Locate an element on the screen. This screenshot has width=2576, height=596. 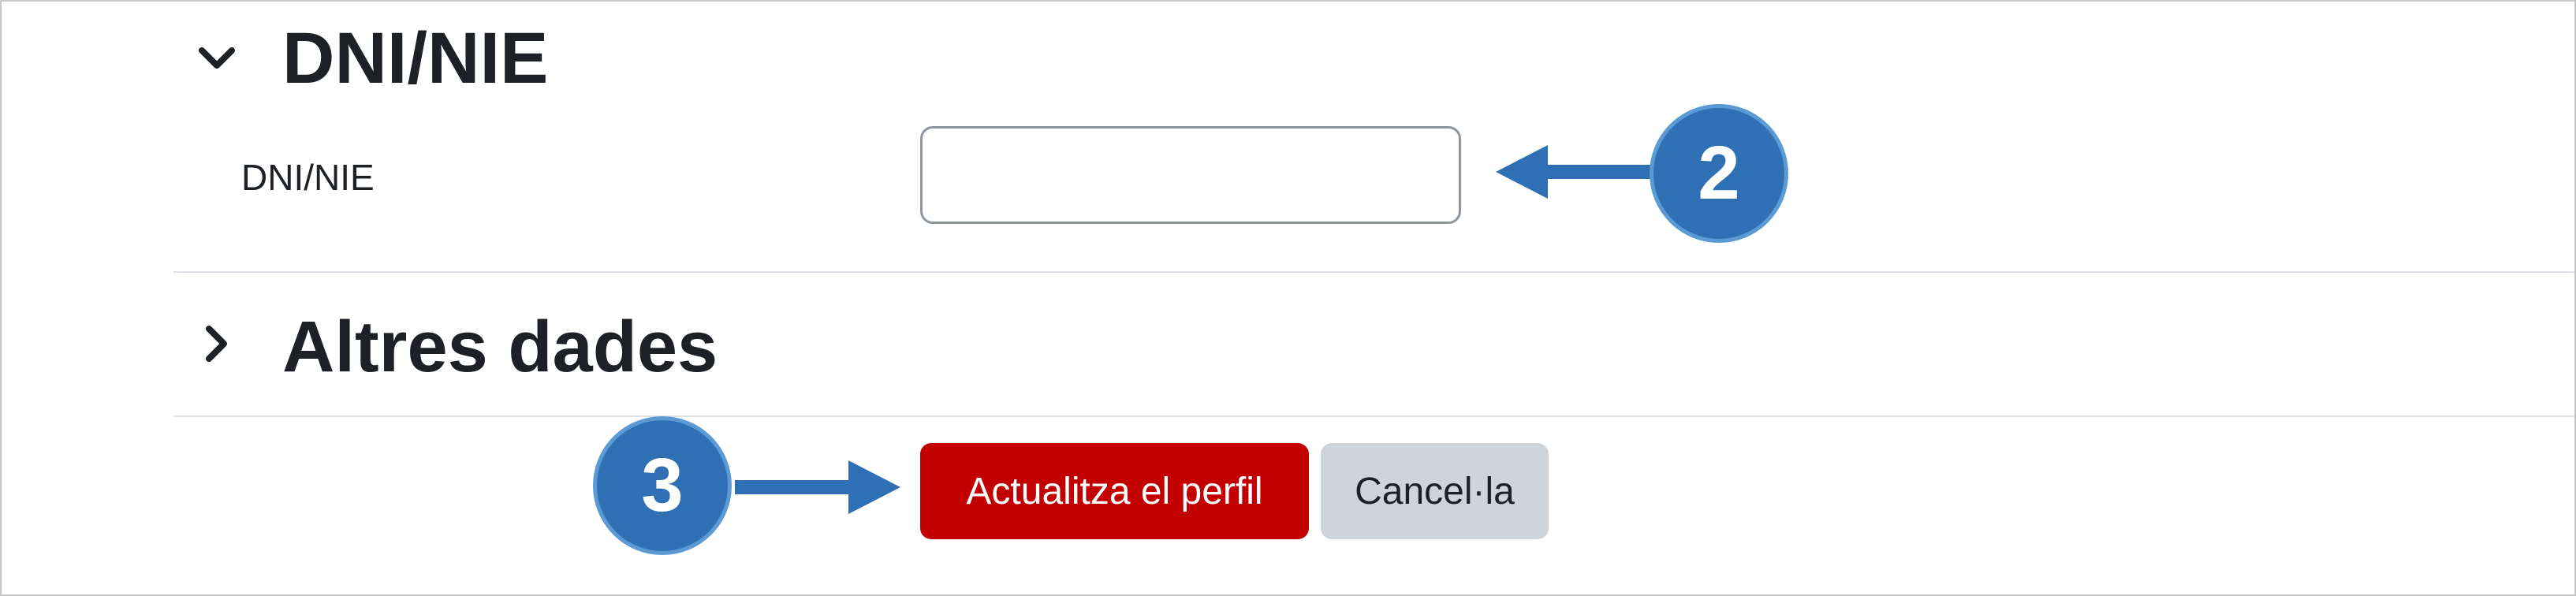
chevron-down-icon is located at coordinates (217, 58).